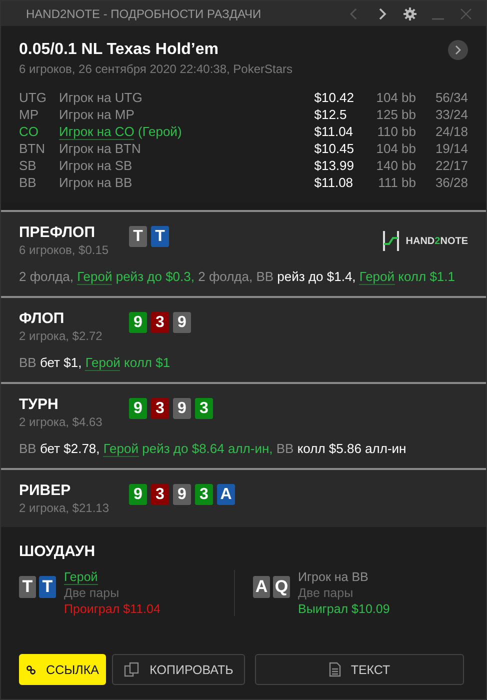 The image size is (487, 700). I want to click on window-title: HAND2NOTE - ПОДРОБНОСТИ РАЗДАЧИ, so click(144, 13).